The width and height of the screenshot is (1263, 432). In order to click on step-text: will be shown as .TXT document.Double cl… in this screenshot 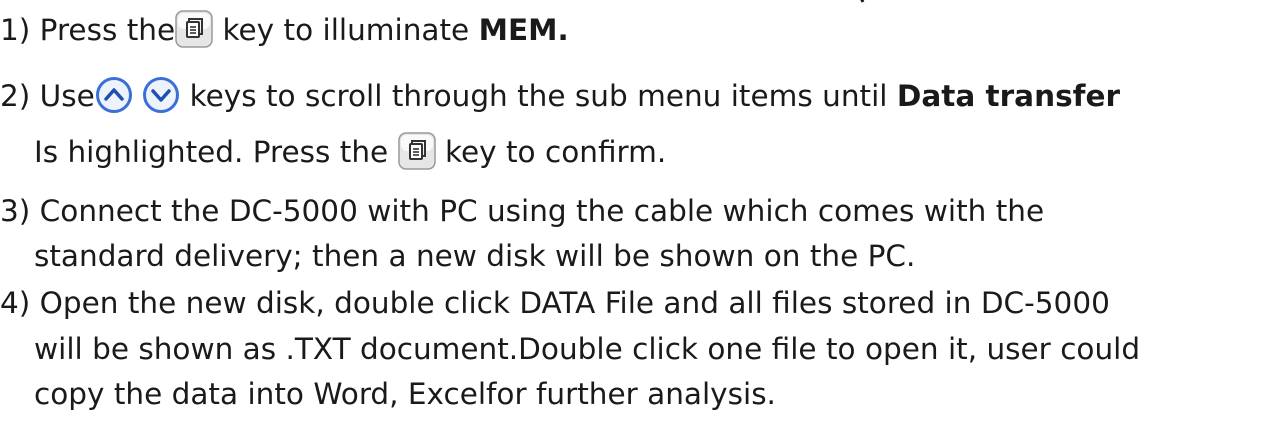, I will do `click(587, 349)`.